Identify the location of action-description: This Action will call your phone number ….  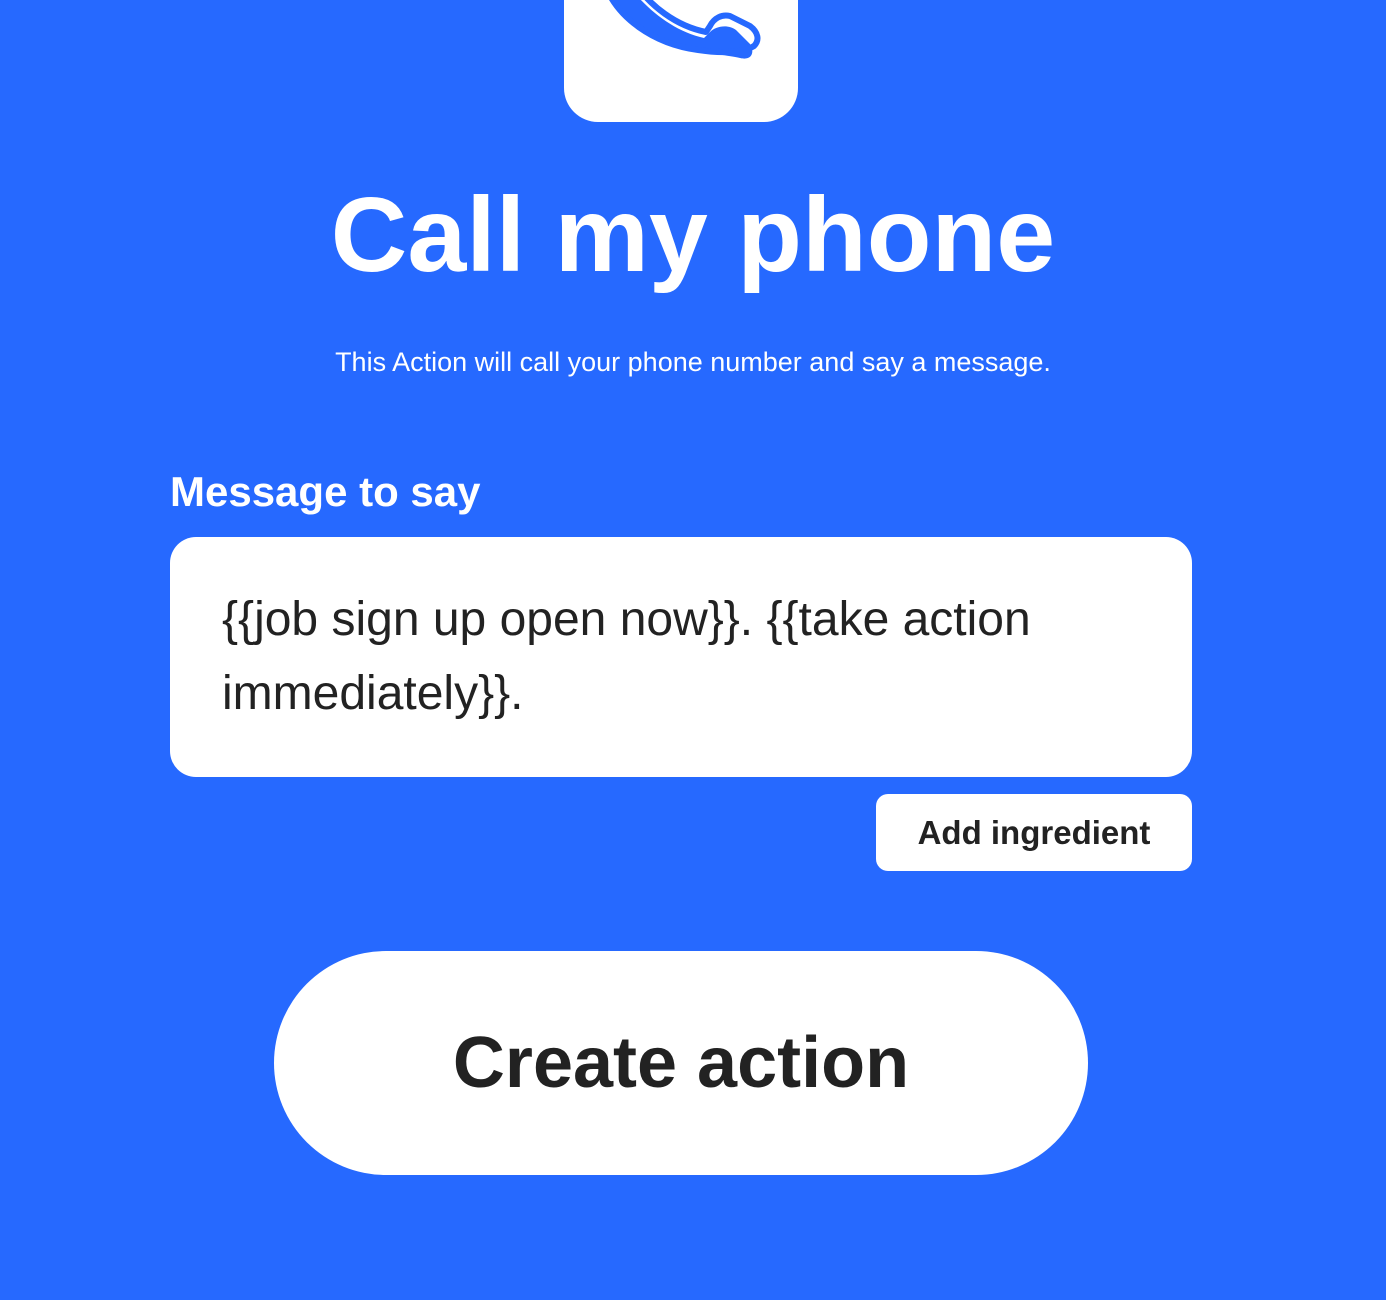
(693, 362).